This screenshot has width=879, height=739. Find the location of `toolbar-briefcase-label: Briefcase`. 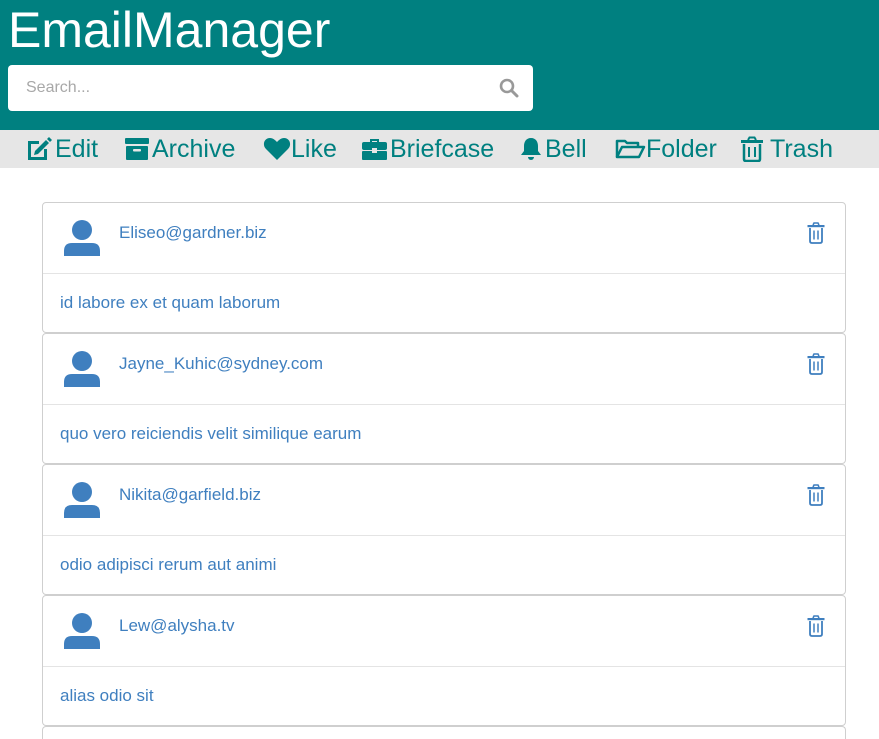

toolbar-briefcase-label: Briefcase is located at coordinates (442, 148).